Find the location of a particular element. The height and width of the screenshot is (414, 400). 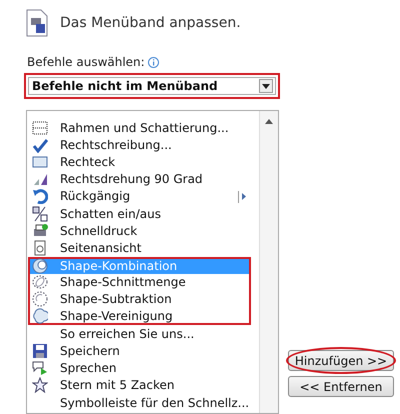

list-item: Schnelldruck is located at coordinates (140, 231).